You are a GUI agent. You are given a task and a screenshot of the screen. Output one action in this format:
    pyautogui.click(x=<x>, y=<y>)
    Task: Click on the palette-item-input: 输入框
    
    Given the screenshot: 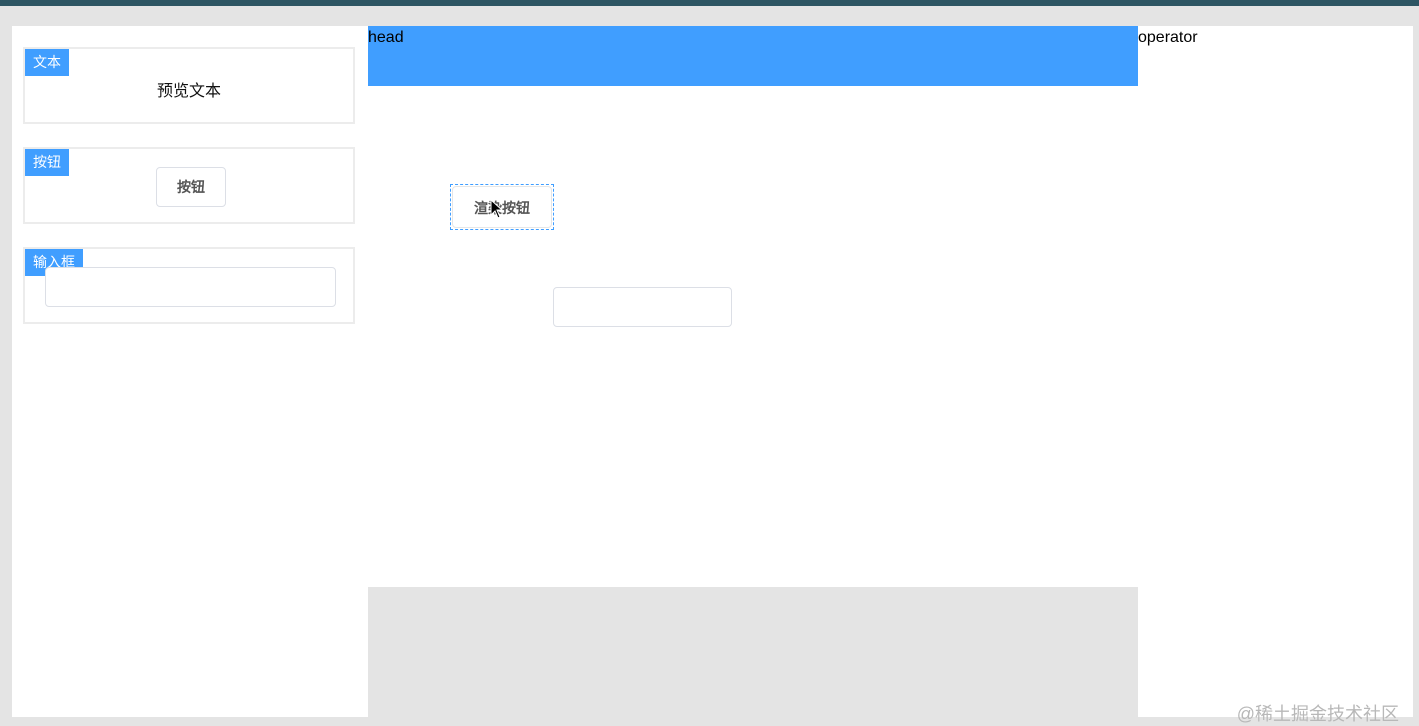 What is the action you would take?
    pyautogui.click(x=189, y=285)
    